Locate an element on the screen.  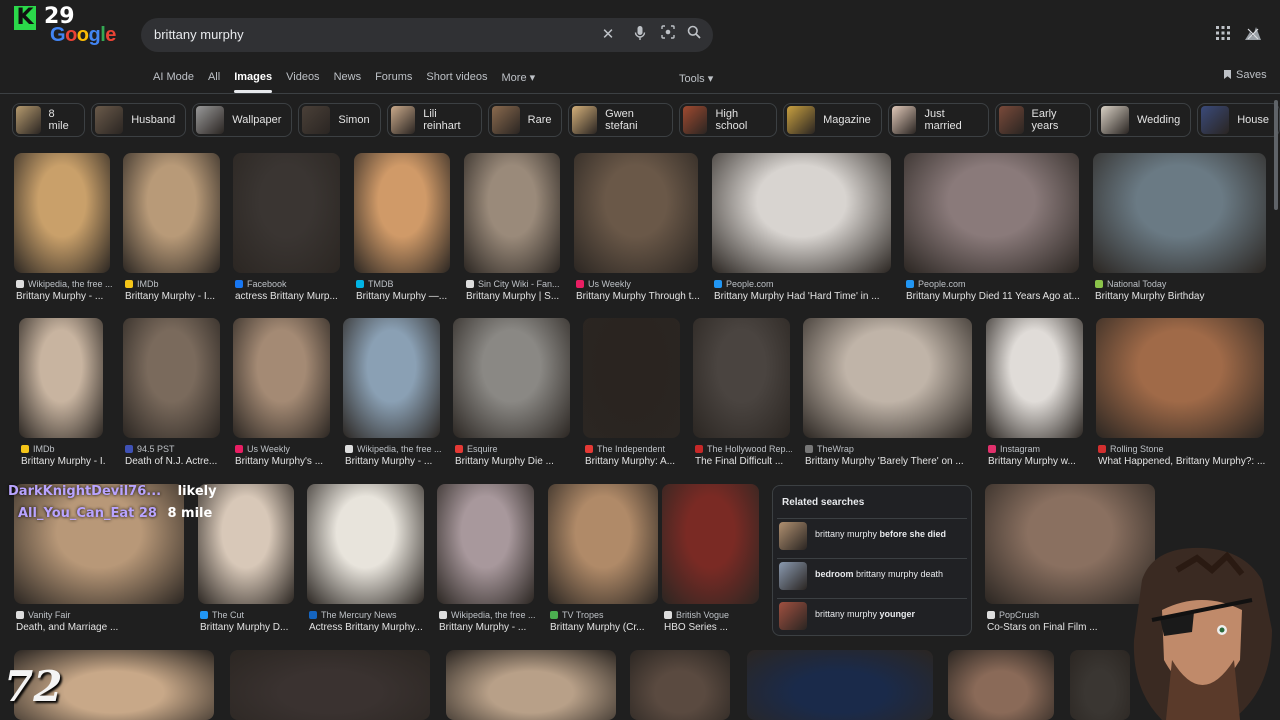
result-source: TV Tropes is located at coordinates (605, 615).